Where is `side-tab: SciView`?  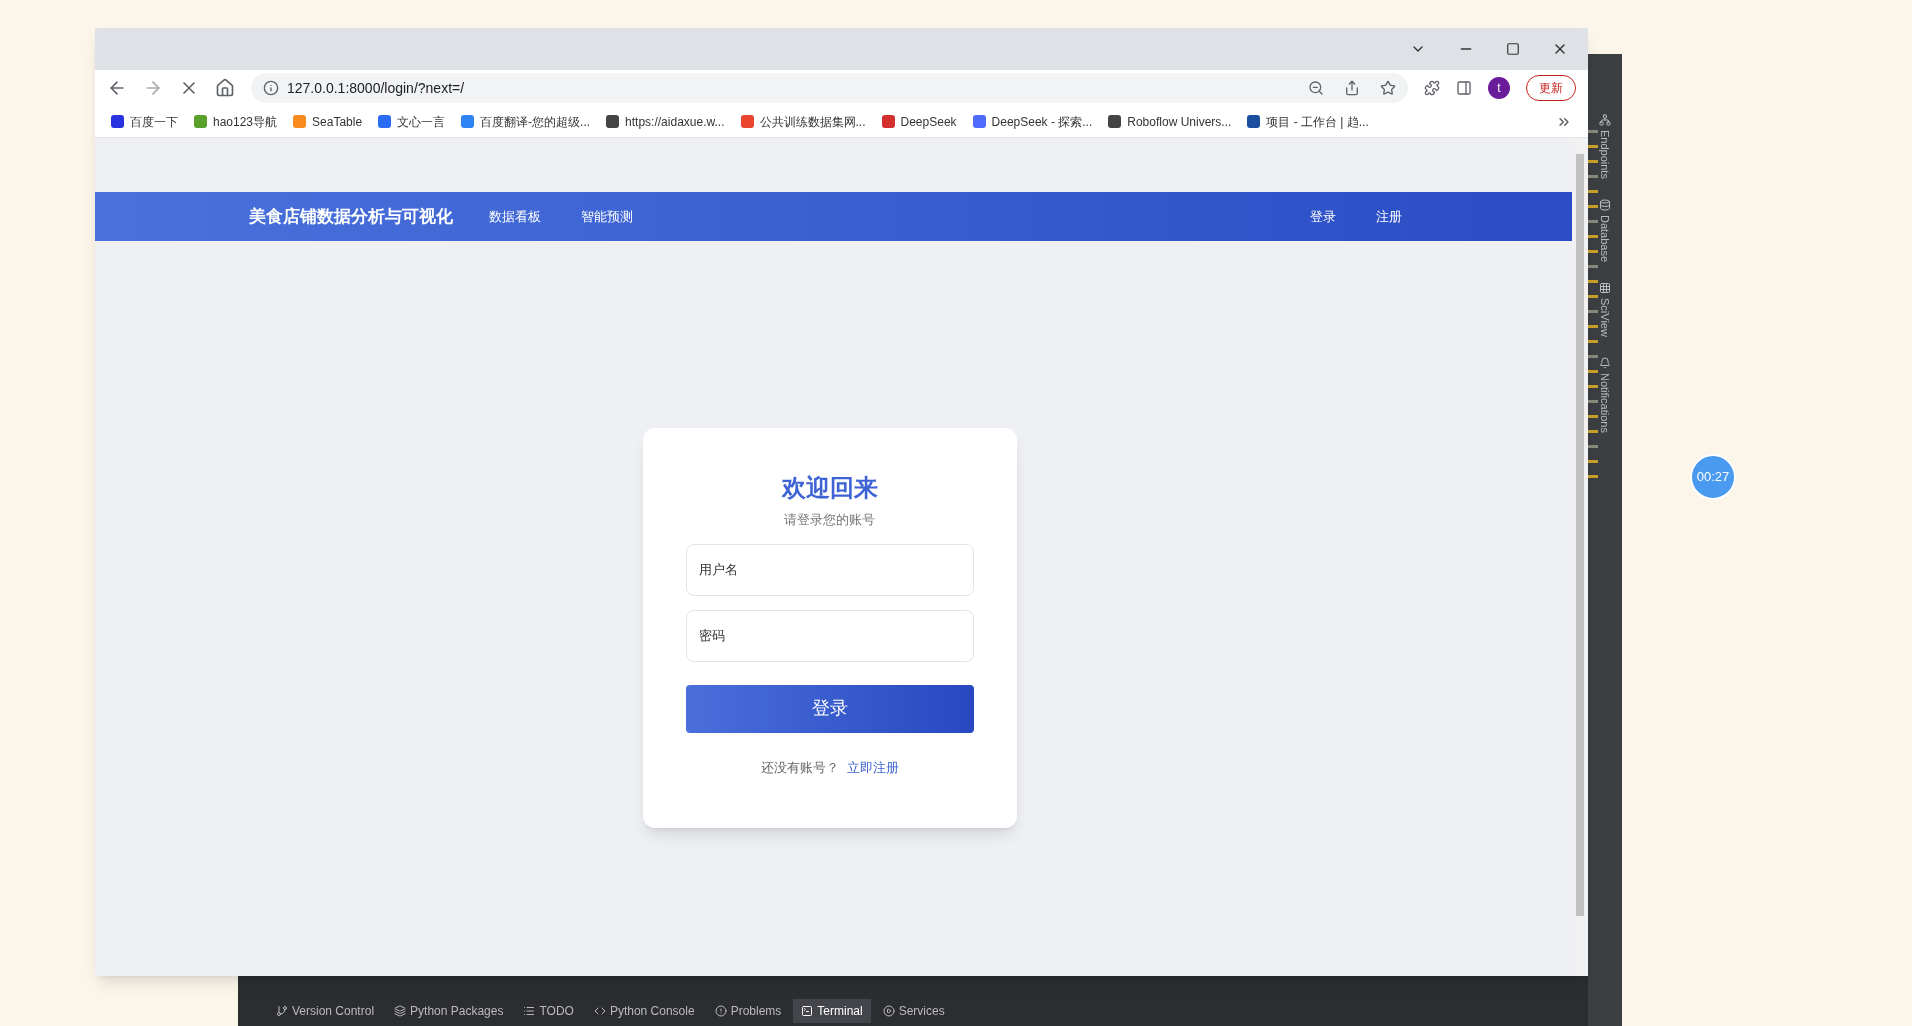
side-tab: SciView is located at coordinates (1605, 317).